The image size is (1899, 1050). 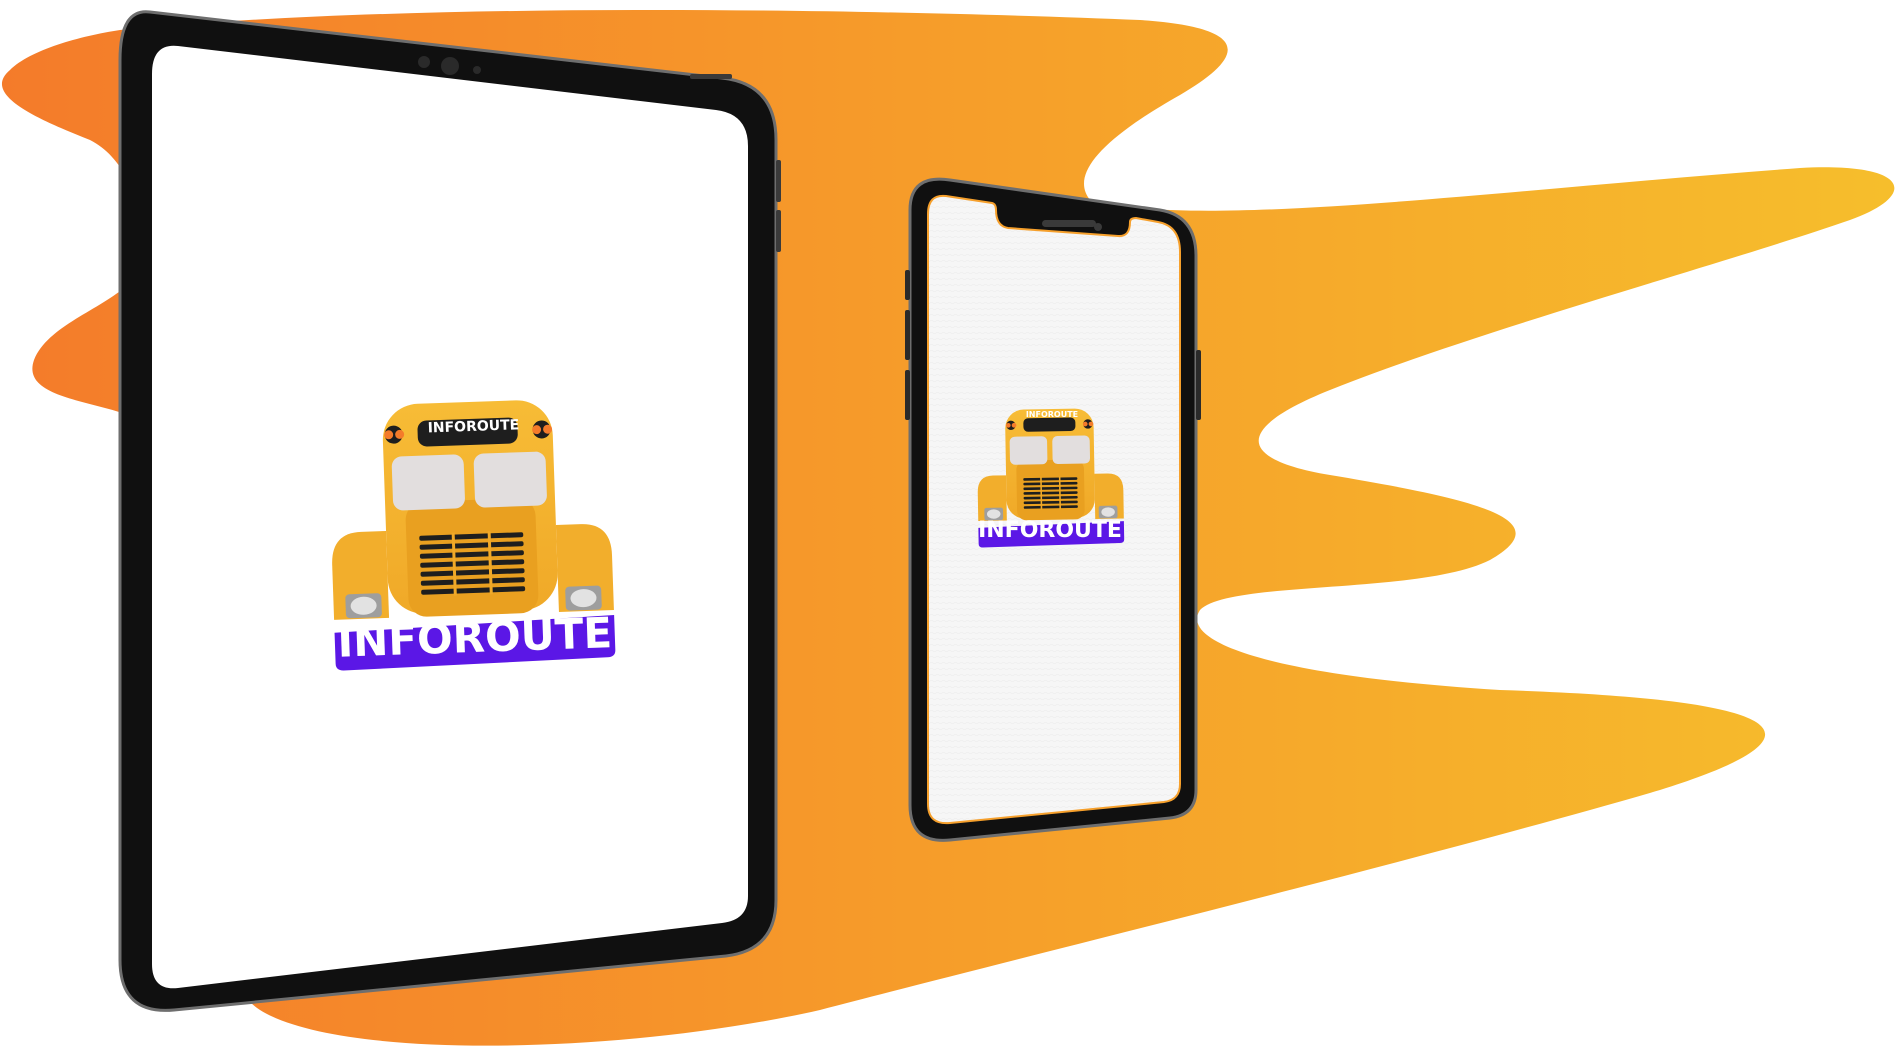 I want to click on phone-volume-up-button, so click(x=907, y=285).